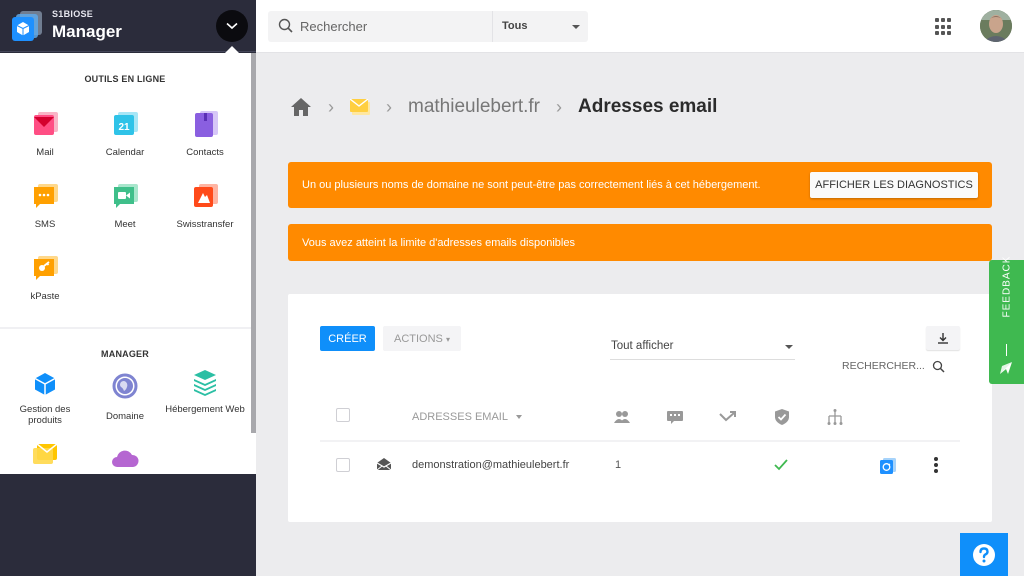  Describe the element at coordinates (205, 224) in the screenshot. I see `app-tile-label: Swisstransfer` at that location.